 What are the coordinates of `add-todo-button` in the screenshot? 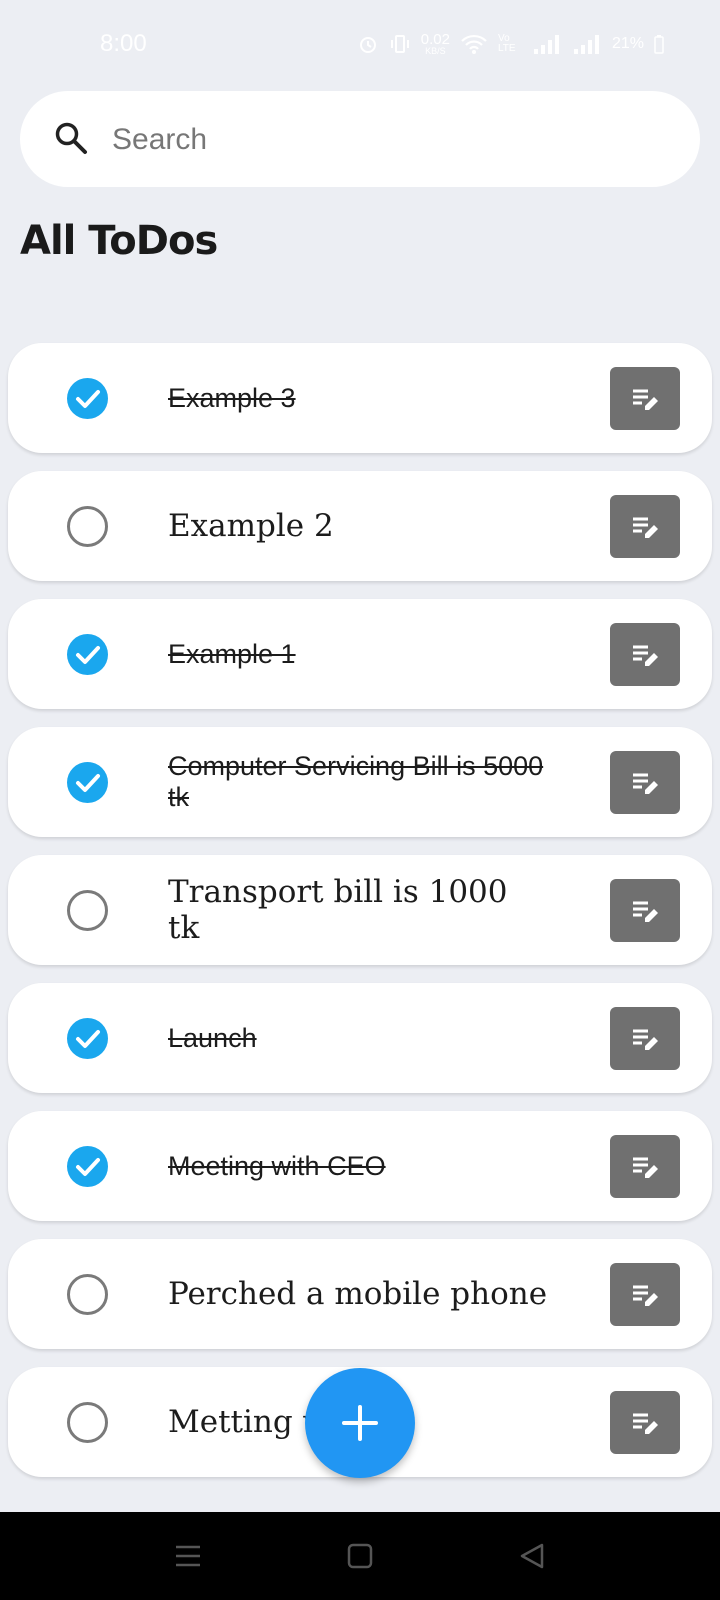 It's located at (360, 1423).